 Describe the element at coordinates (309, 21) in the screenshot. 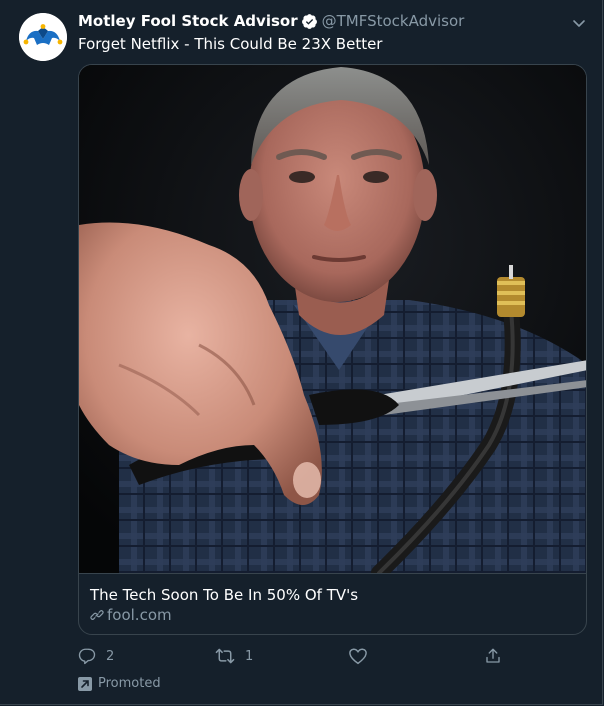

I see `verified-badge-icon` at that location.